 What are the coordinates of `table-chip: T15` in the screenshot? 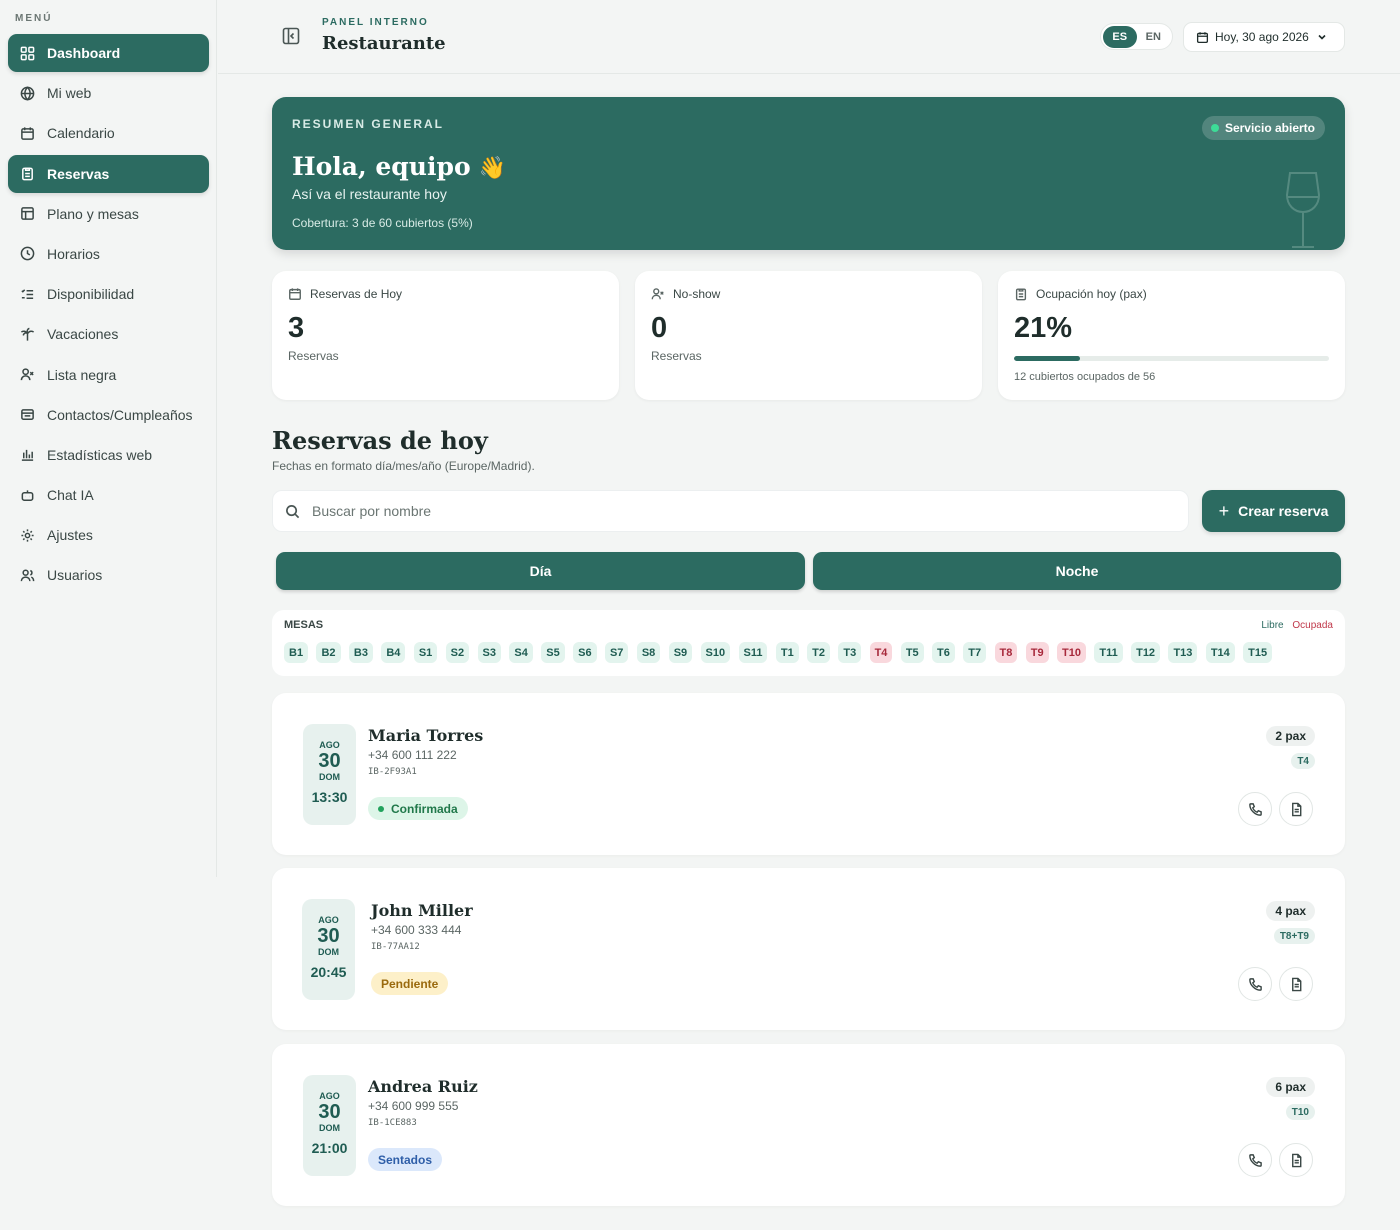 It's located at (1258, 652).